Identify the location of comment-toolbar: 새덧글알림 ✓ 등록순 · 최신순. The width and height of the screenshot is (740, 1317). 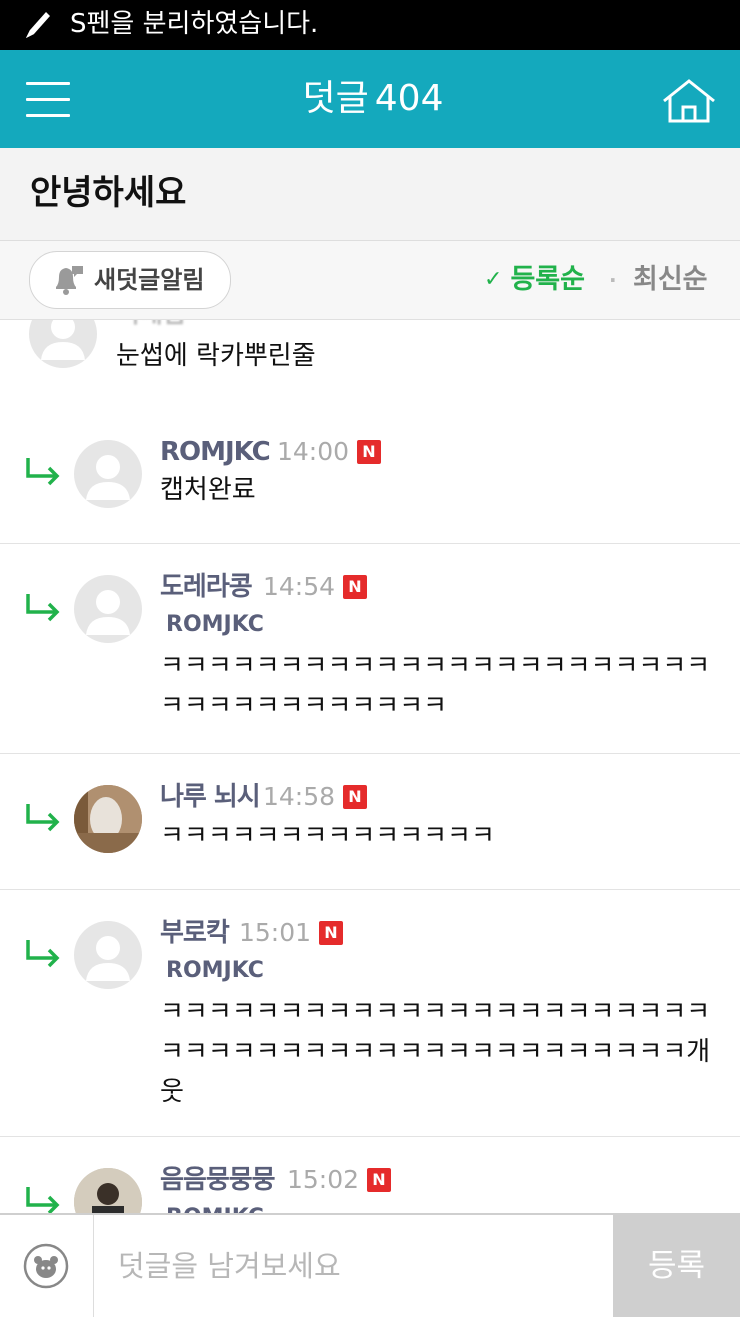
(370, 280).